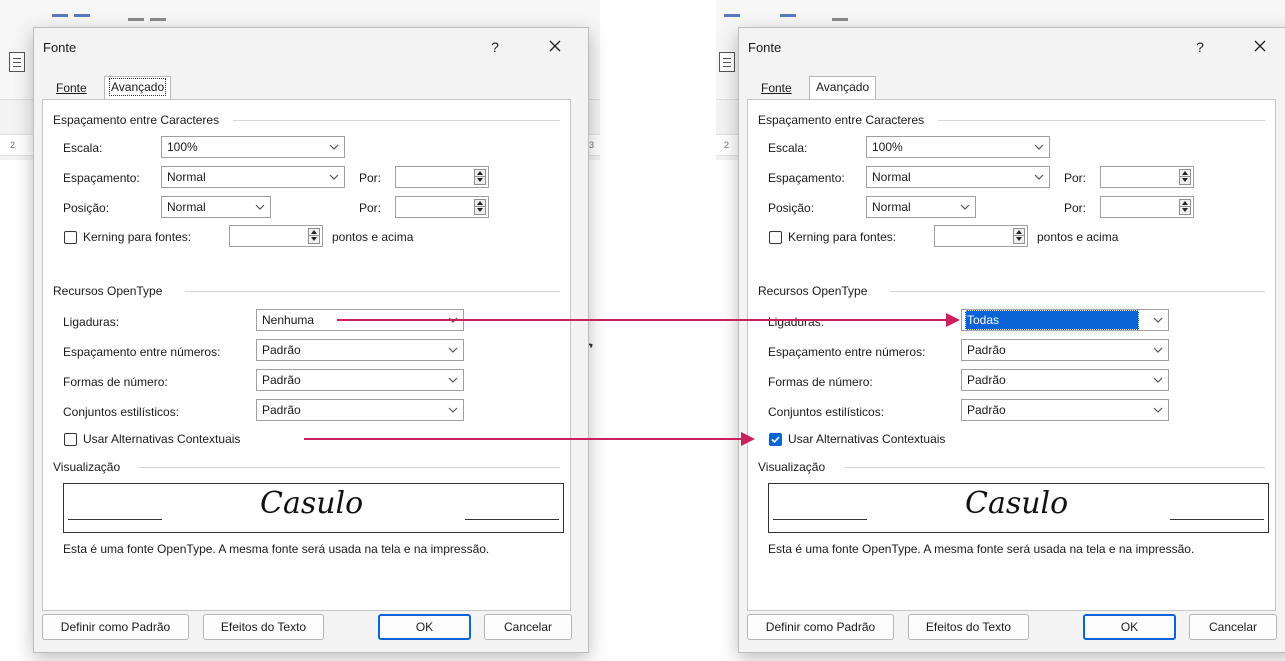 This screenshot has height=661, width=1285. What do you see at coordinates (101, 178) in the screenshot?
I see `spacing-label: Espaçamento:` at bounding box center [101, 178].